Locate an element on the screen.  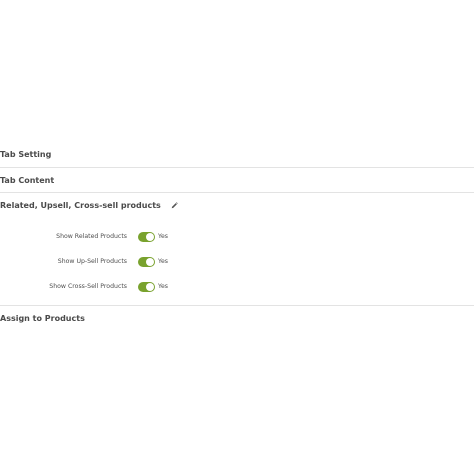
option-show-related-products: Show Related Products Yes is located at coordinates (237, 238).